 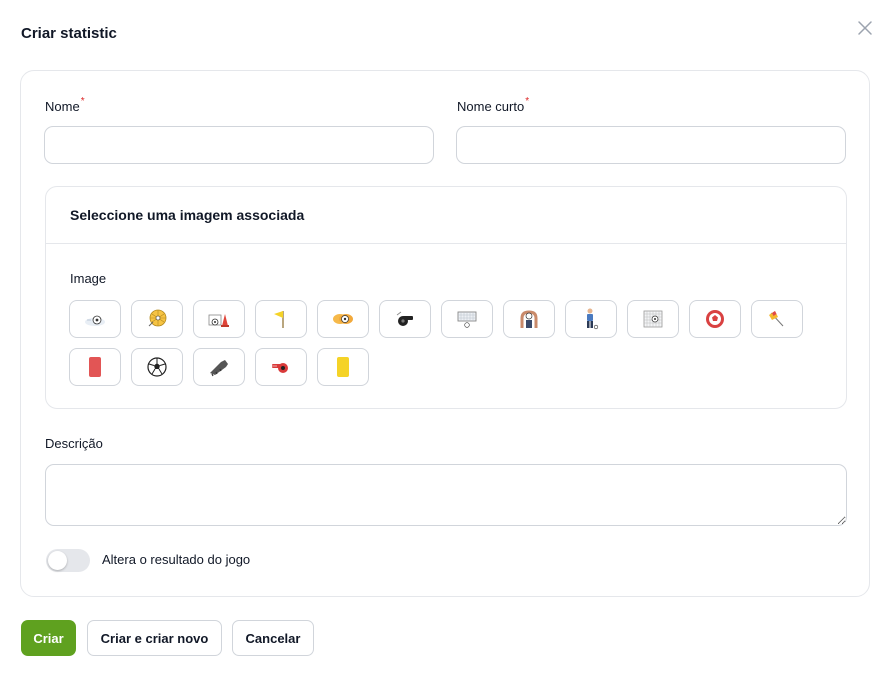 I want to click on close-button, so click(x=865, y=28).